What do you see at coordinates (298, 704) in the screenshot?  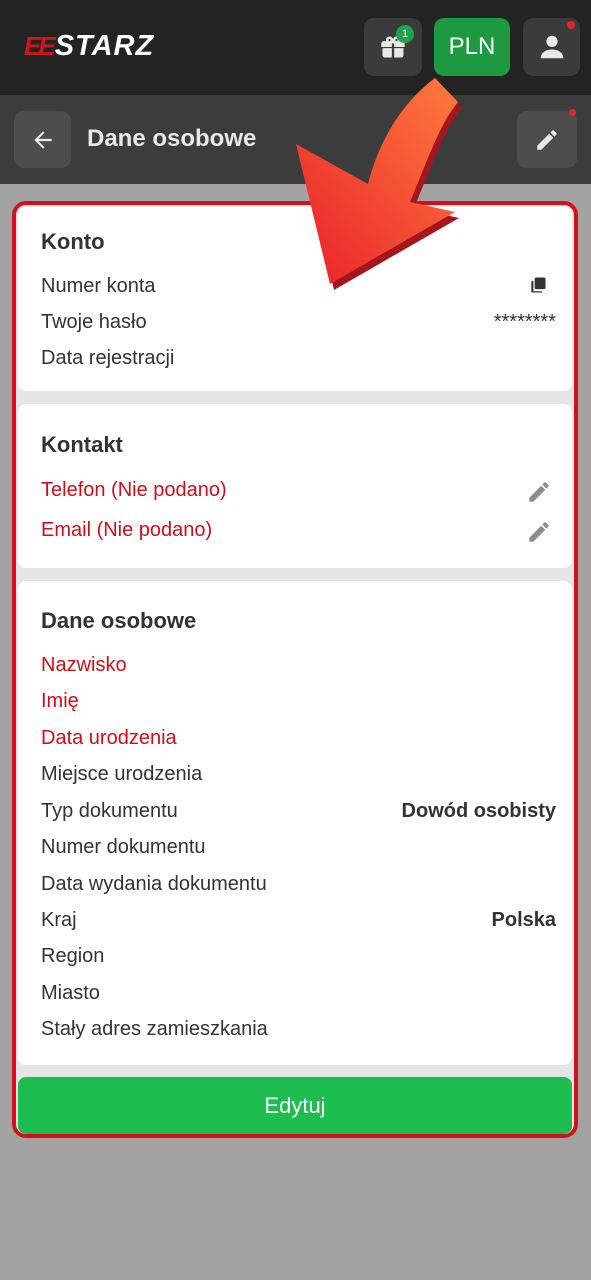 I see `first-name-row: Imię` at bounding box center [298, 704].